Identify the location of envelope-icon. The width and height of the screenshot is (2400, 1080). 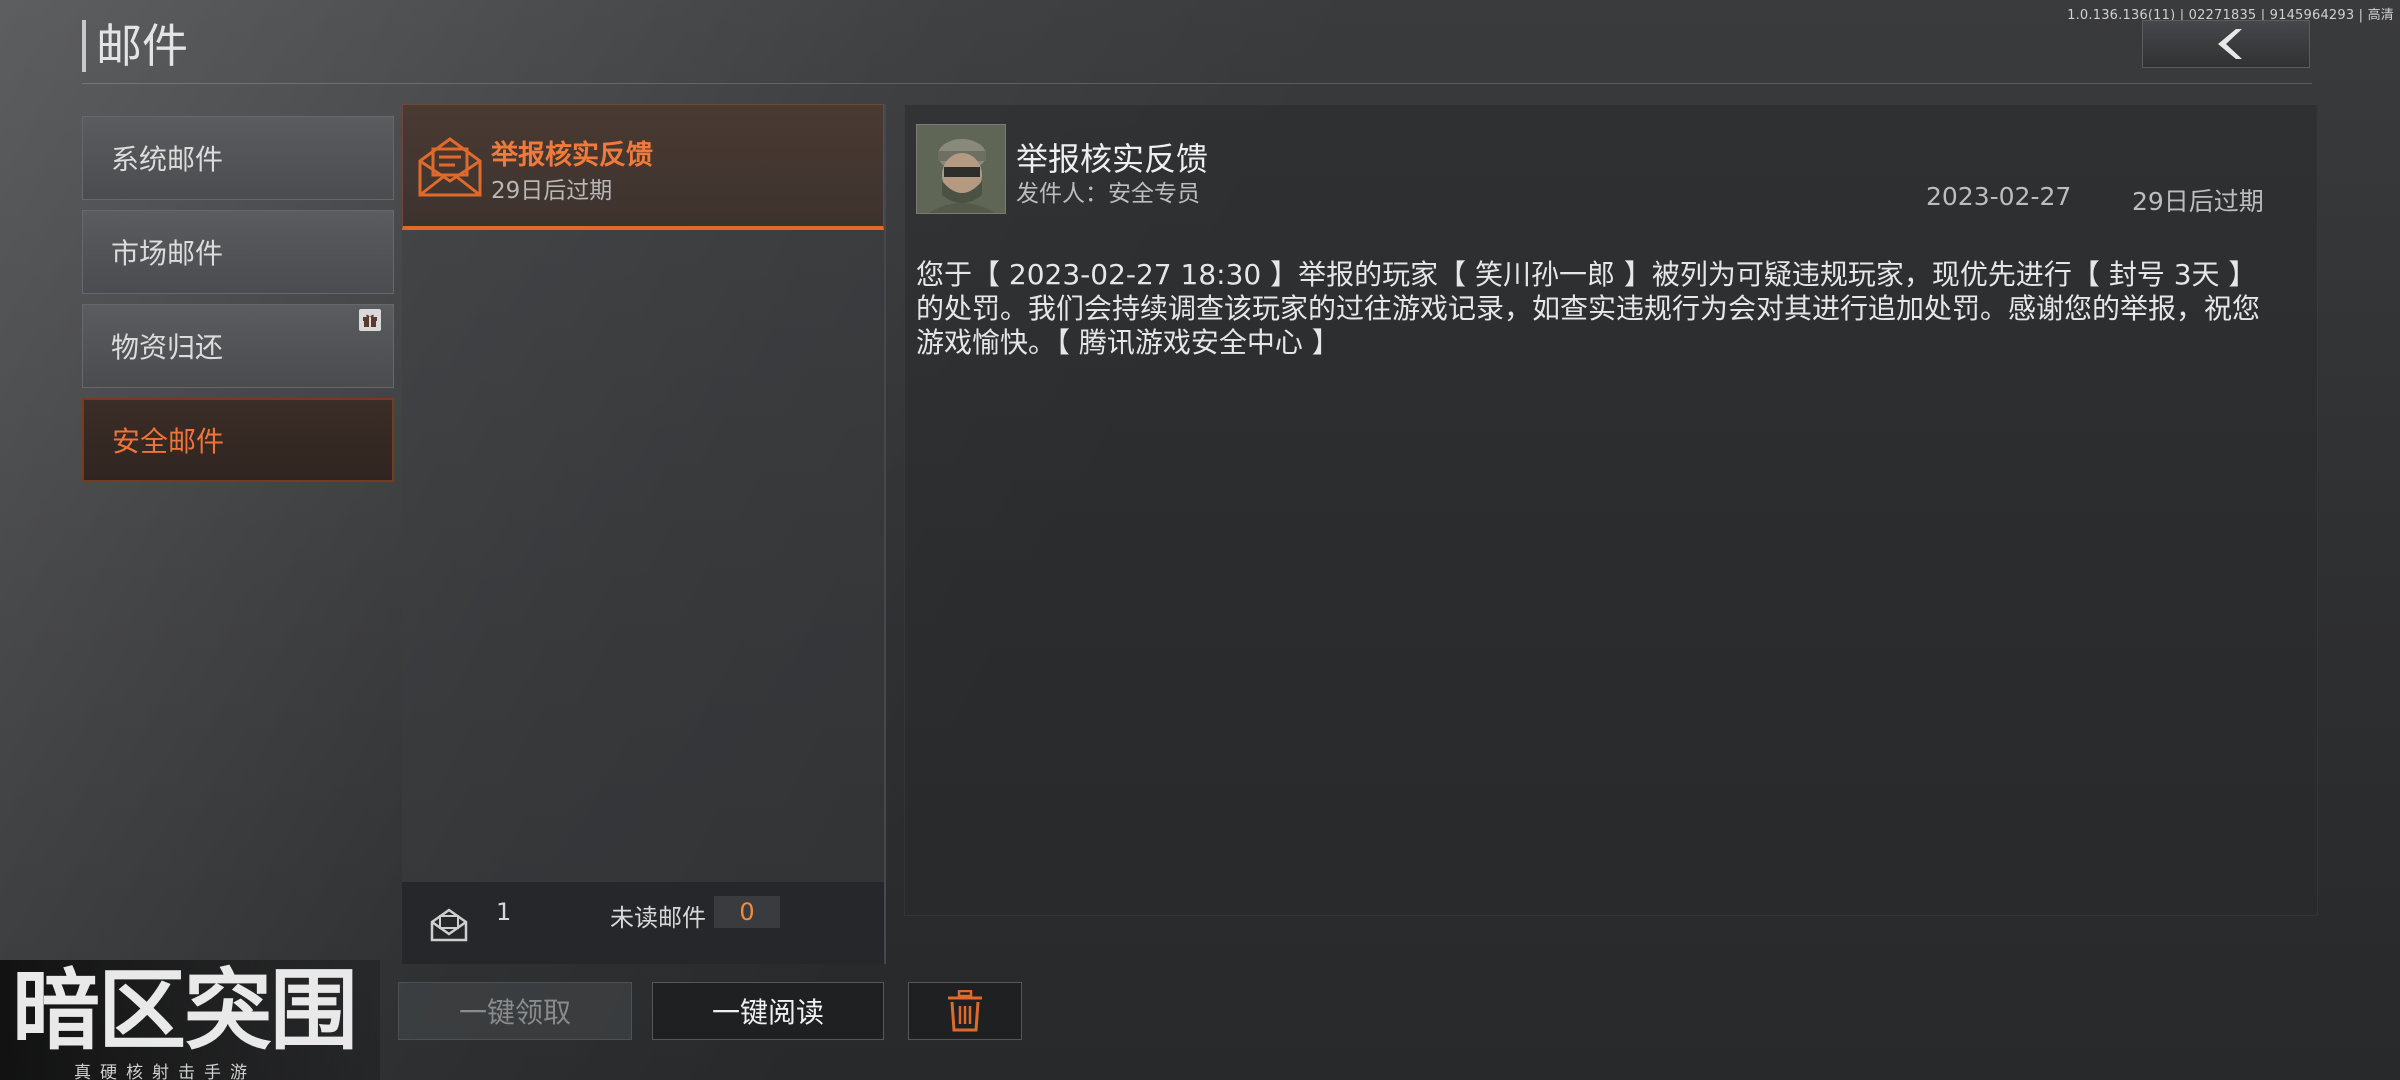
(449, 925).